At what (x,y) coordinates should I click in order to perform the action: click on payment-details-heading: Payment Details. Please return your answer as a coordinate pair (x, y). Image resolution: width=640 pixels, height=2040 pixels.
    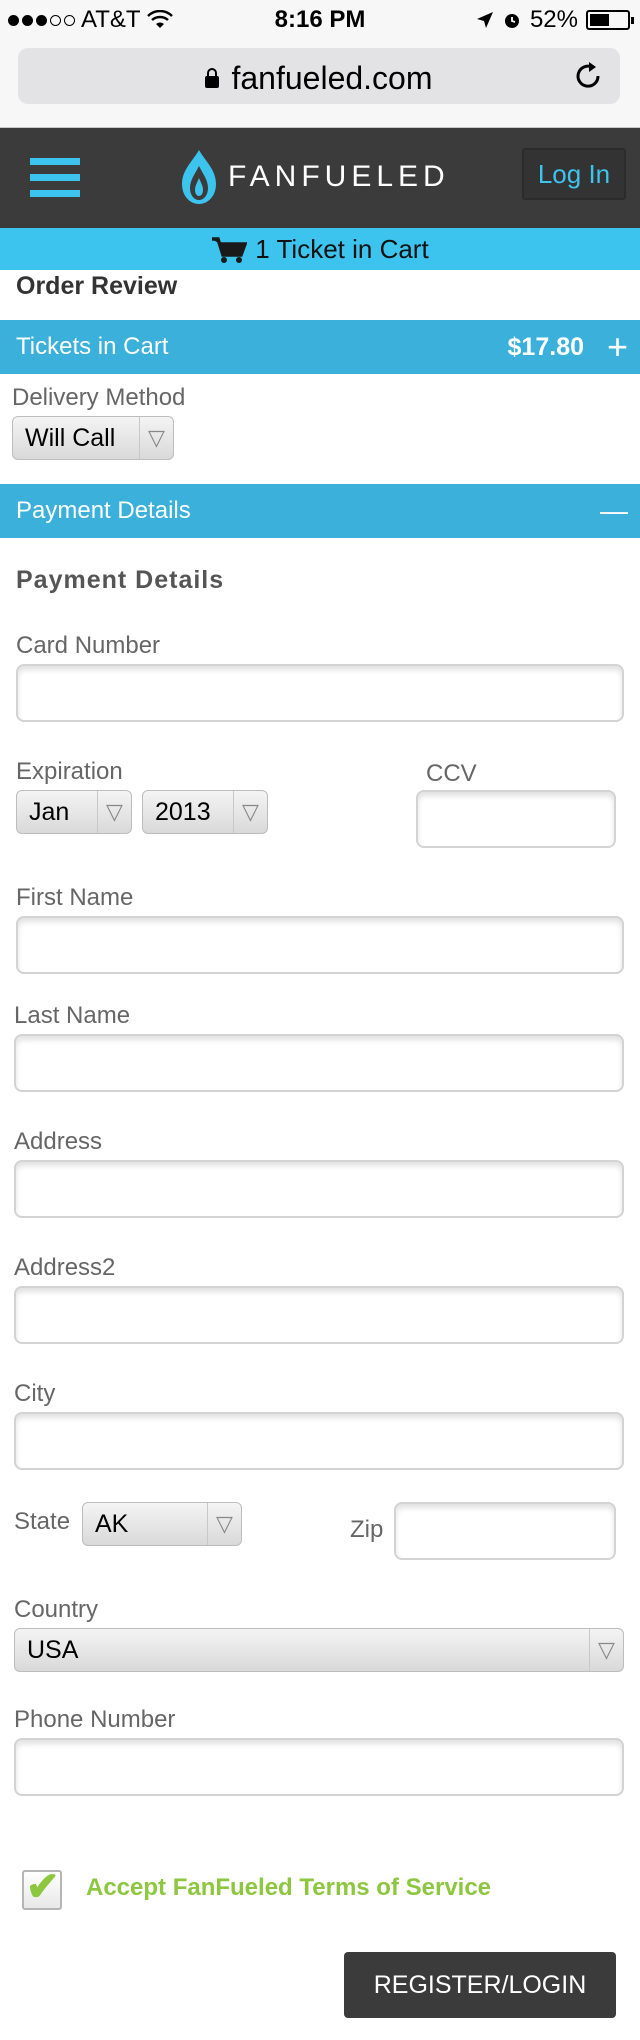
    Looking at the image, I should click on (120, 580).